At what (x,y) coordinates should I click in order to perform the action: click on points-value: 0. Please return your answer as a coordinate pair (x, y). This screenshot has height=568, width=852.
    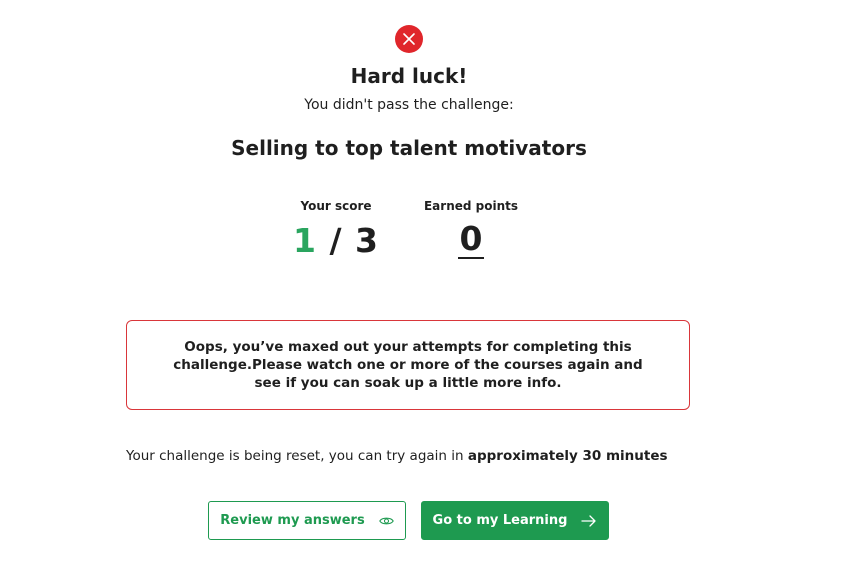
    Looking at the image, I should click on (471, 239).